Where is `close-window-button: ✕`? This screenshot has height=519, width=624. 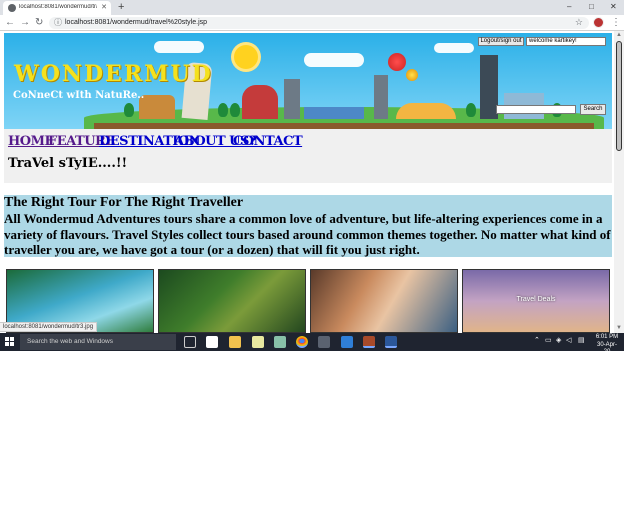
close-window-button: ✕ is located at coordinates (613, 7).